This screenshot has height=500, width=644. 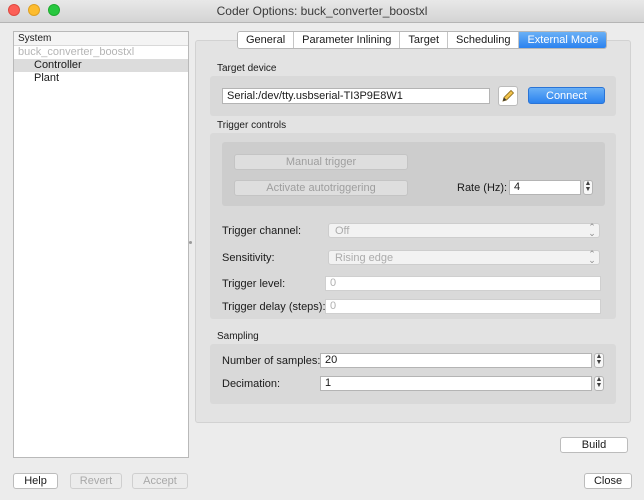 What do you see at coordinates (251, 384) in the screenshot?
I see `decimation-label: Decimation:` at bounding box center [251, 384].